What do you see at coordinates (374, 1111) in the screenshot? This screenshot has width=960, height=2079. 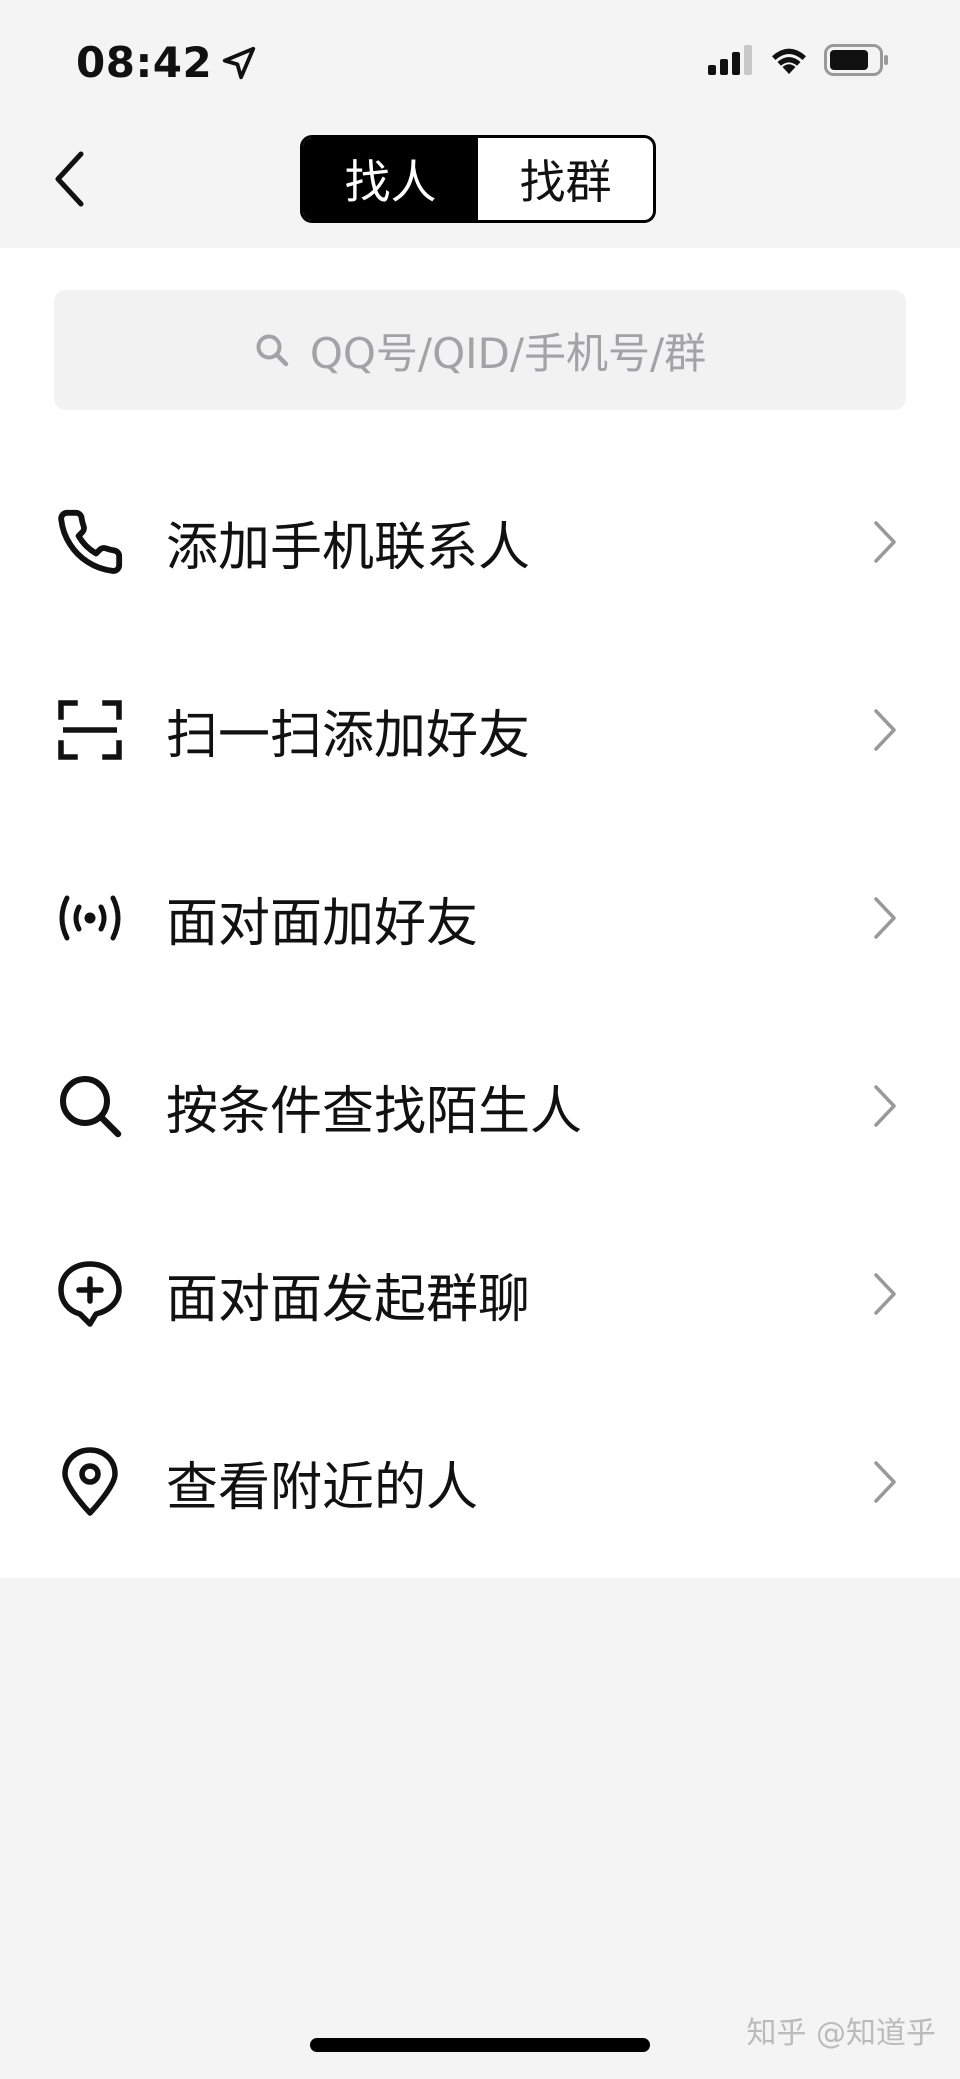 I see `menu-item-label: 按条件查找陌生人` at bounding box center [374, 1111].